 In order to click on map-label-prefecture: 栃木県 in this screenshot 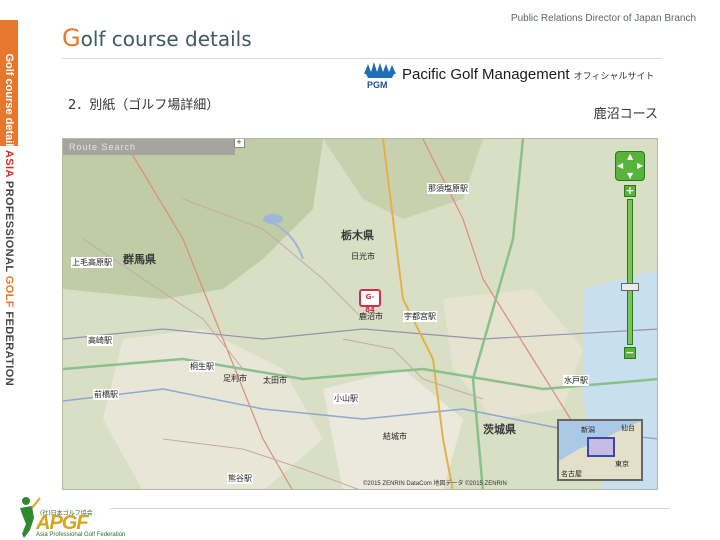, I will do `click(357, 235)`.